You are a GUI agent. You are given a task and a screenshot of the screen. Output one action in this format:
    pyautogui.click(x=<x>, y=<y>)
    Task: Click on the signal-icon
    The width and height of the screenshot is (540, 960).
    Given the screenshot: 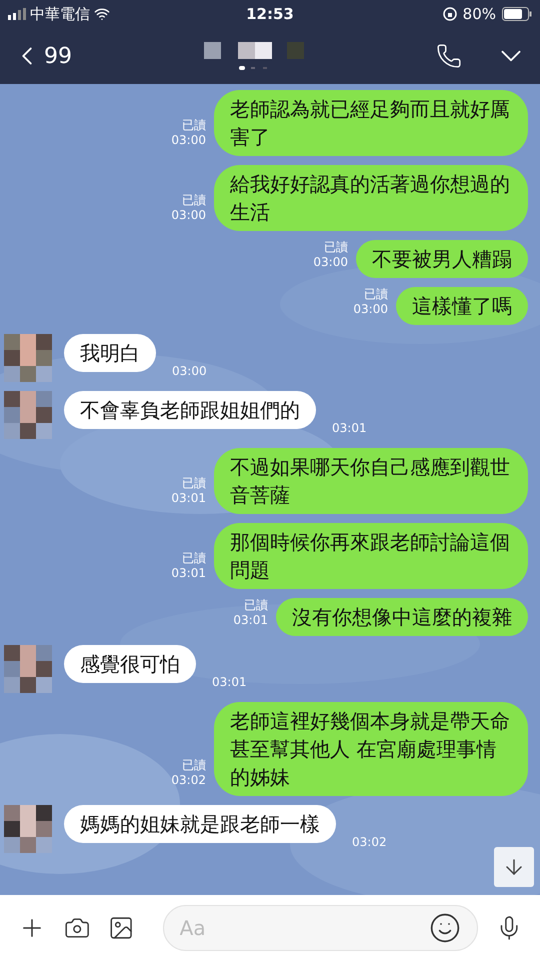 What is the action you would take?
    pyautogui.click(x=17, y=14)
    